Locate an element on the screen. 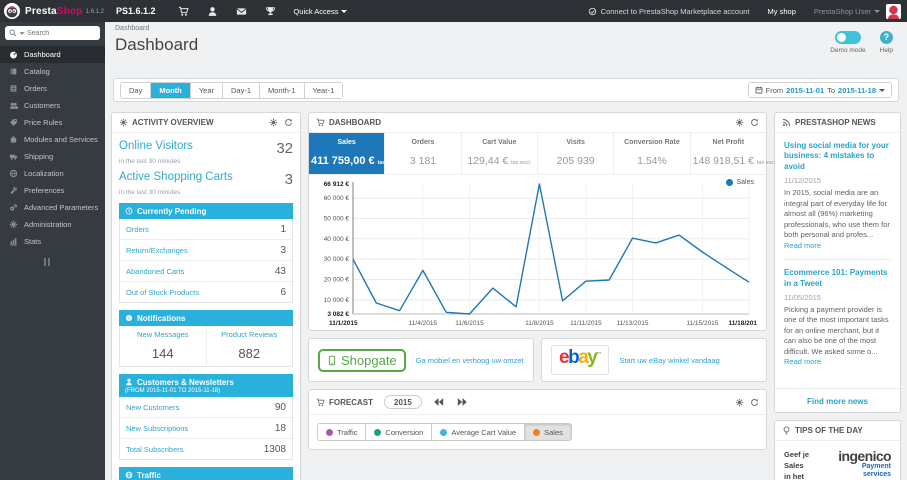 This screenshot has height=480, width=907. kpi-conversion-rate: Conversion Rate 1.54% is located at coordinates (652, 153).